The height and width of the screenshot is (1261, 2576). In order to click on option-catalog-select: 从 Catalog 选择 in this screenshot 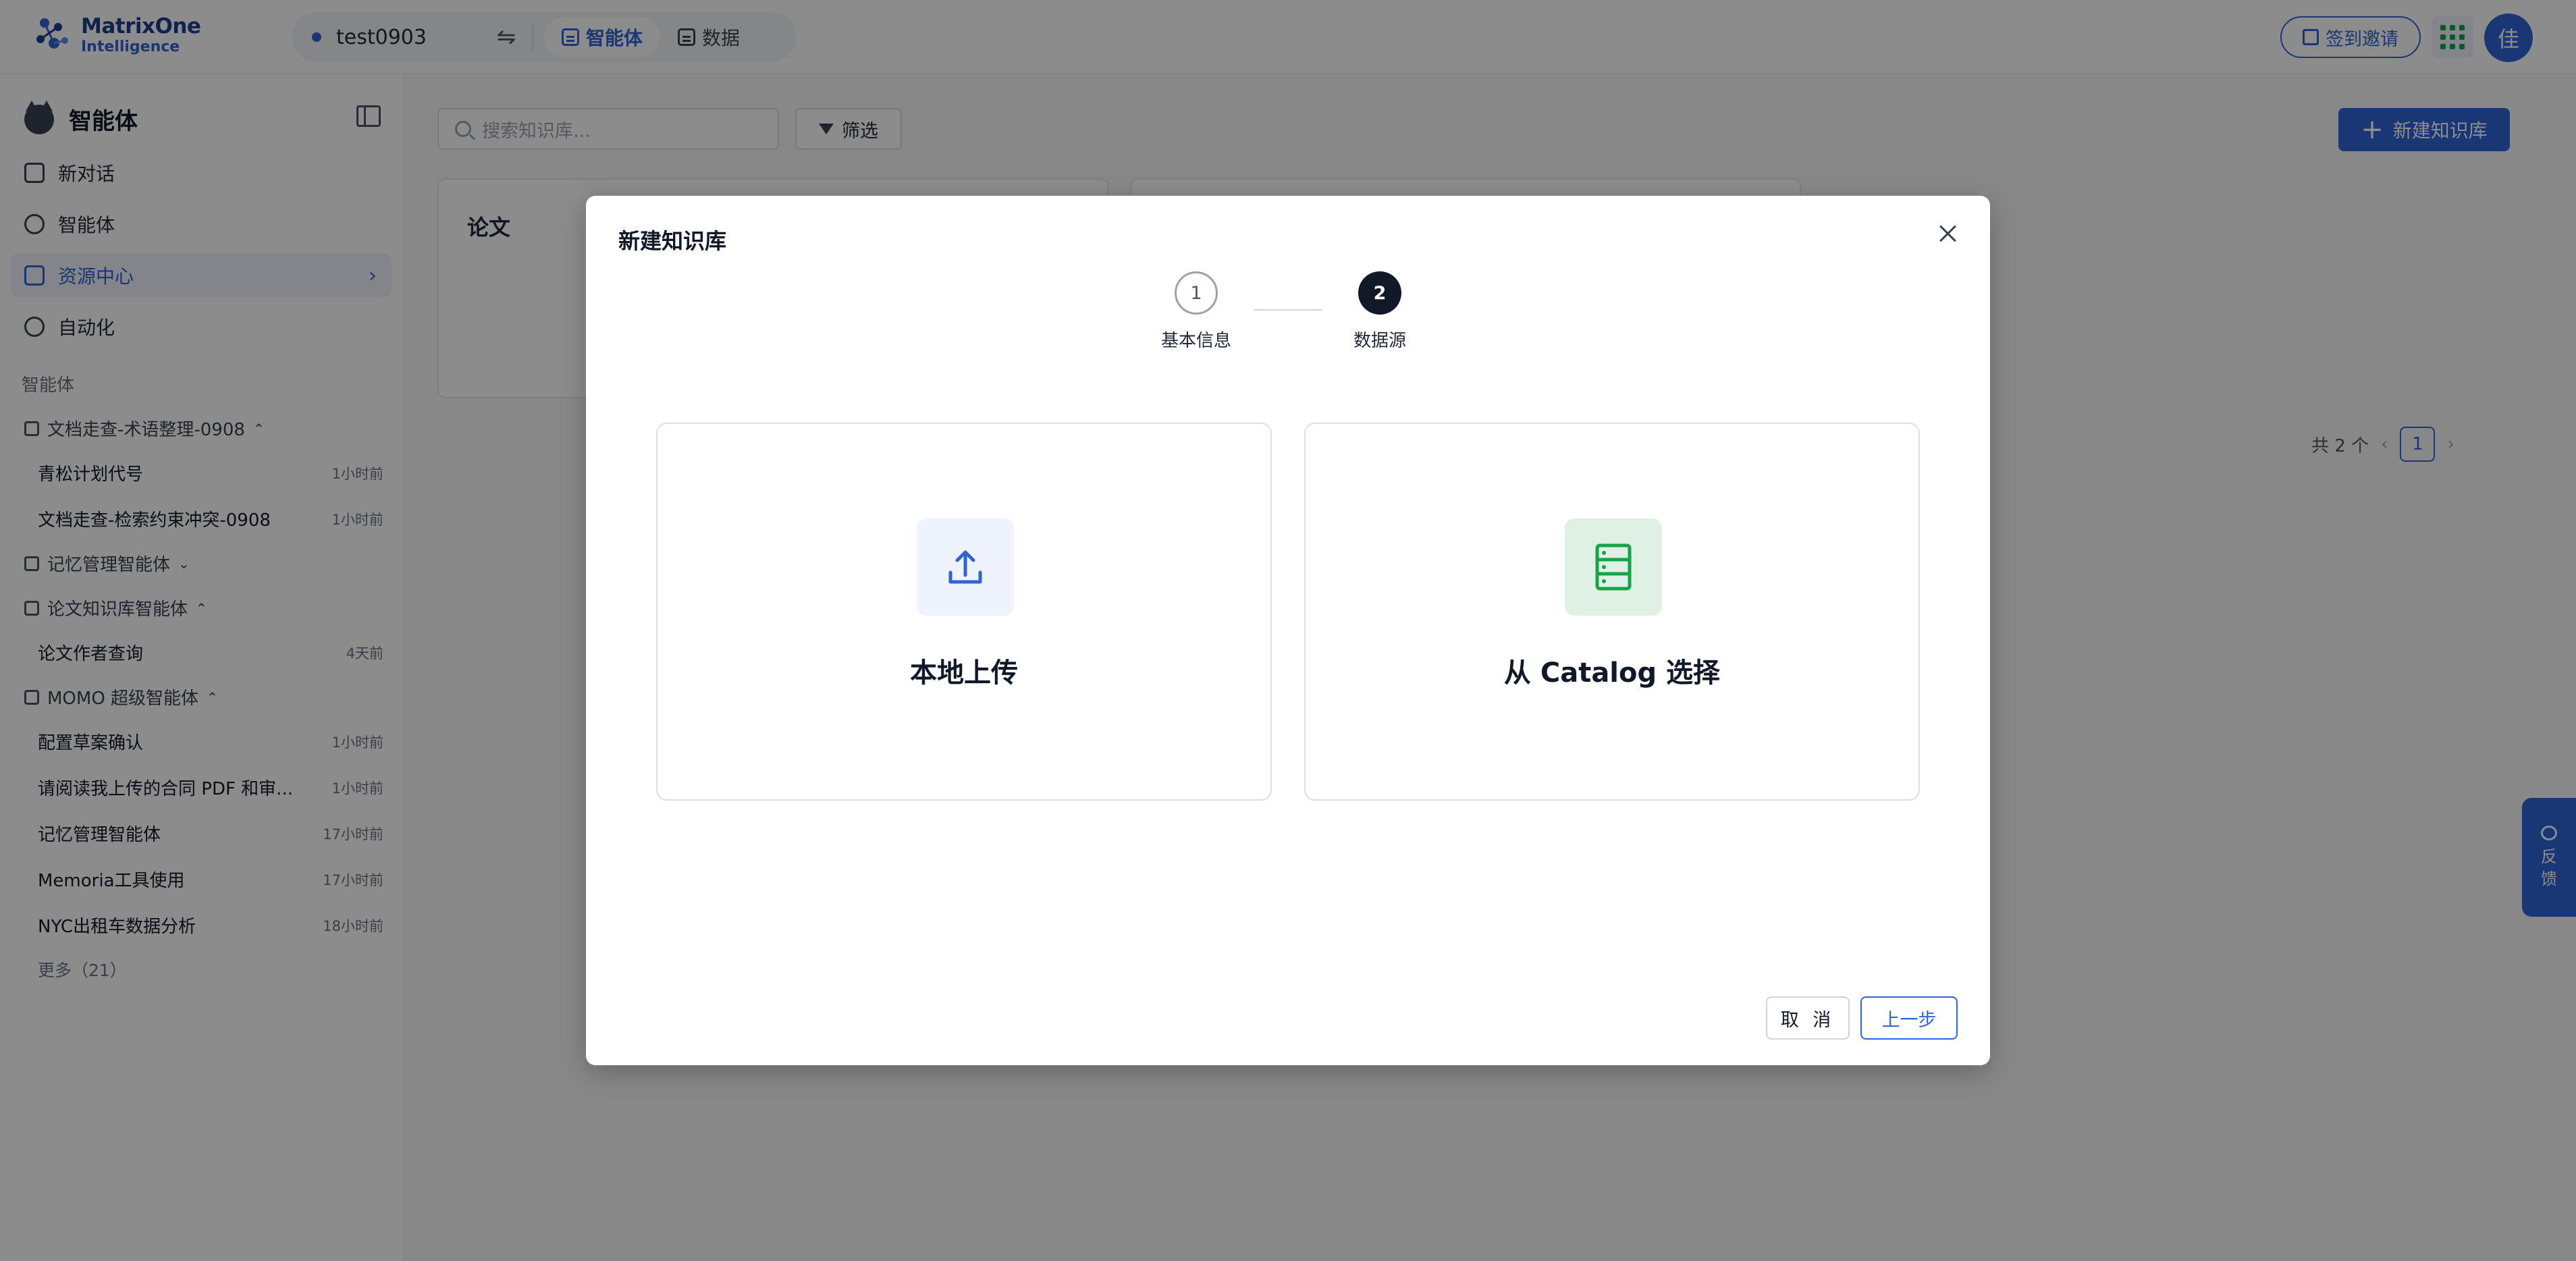, I will do `click(1612, 612)`.